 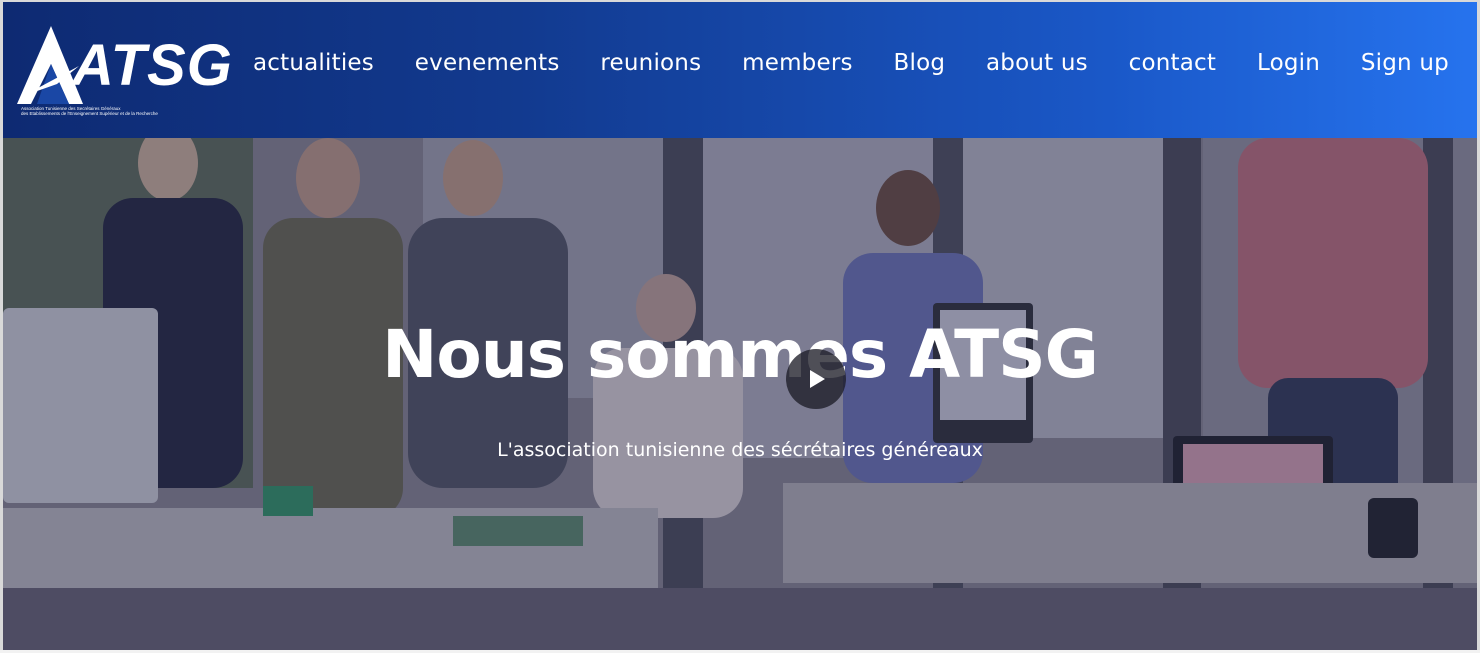 What do you see at coordinates (797, 63) in the screenshot?
I see `nav-item-members: members` at bounding box center [797, 63].